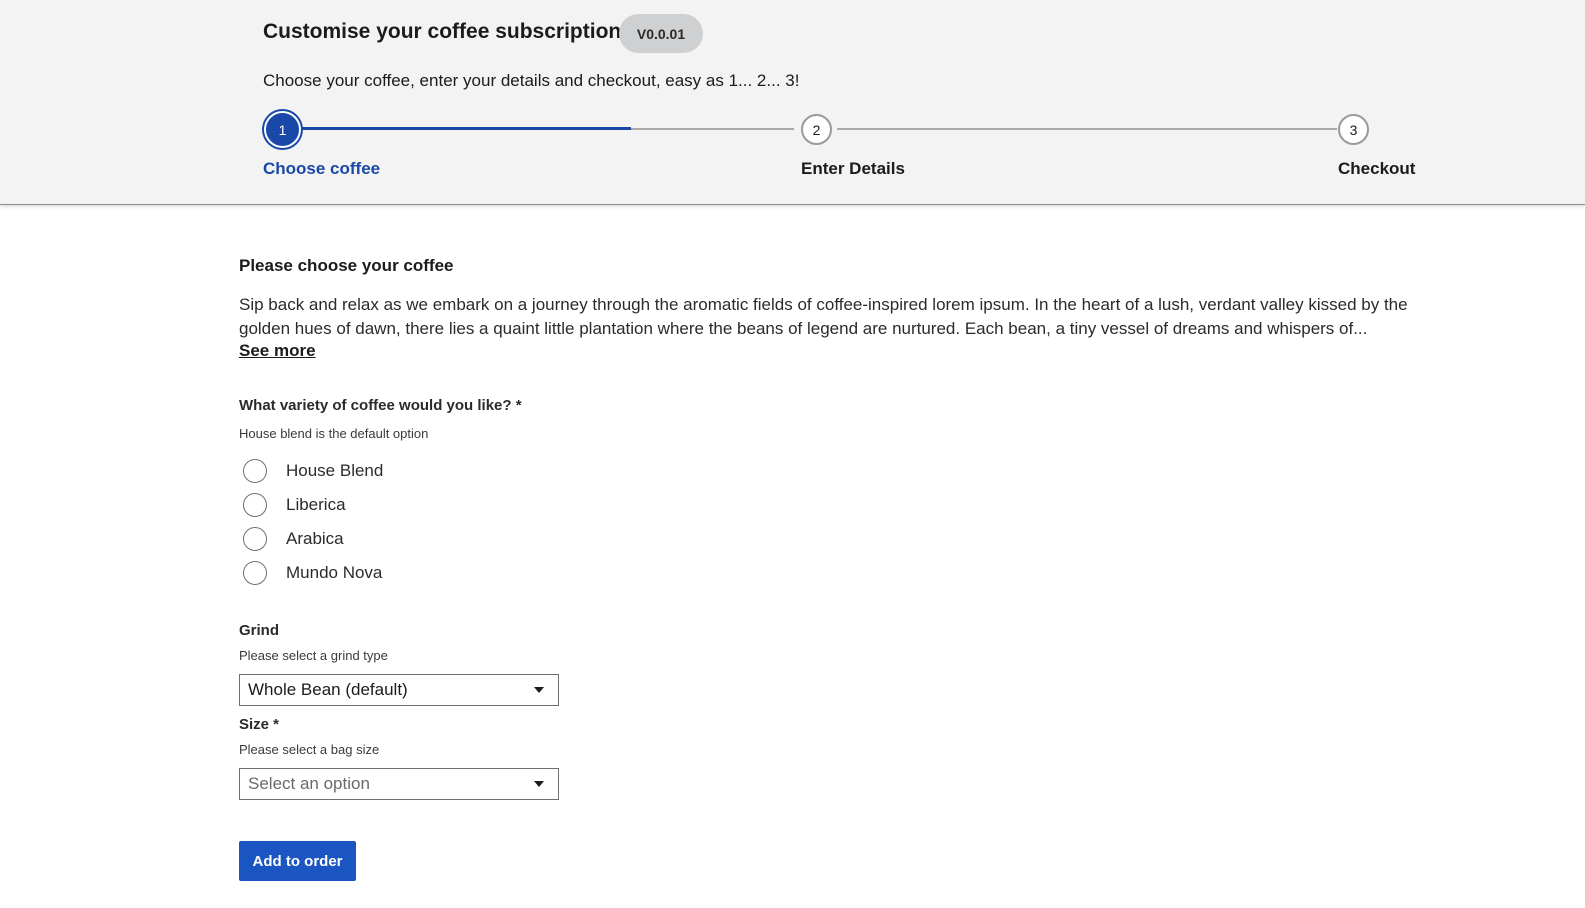  I want to click on variety-question-label: What variety of coffee would you like? *, so click(380, 405).